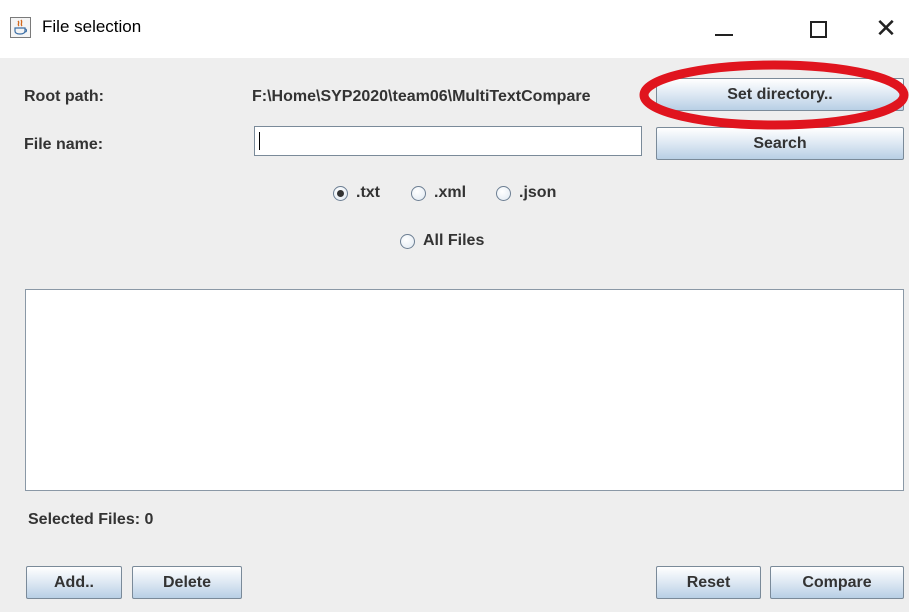 The image size is (909, 612). I want to click on java-icon, so click(20, 27).